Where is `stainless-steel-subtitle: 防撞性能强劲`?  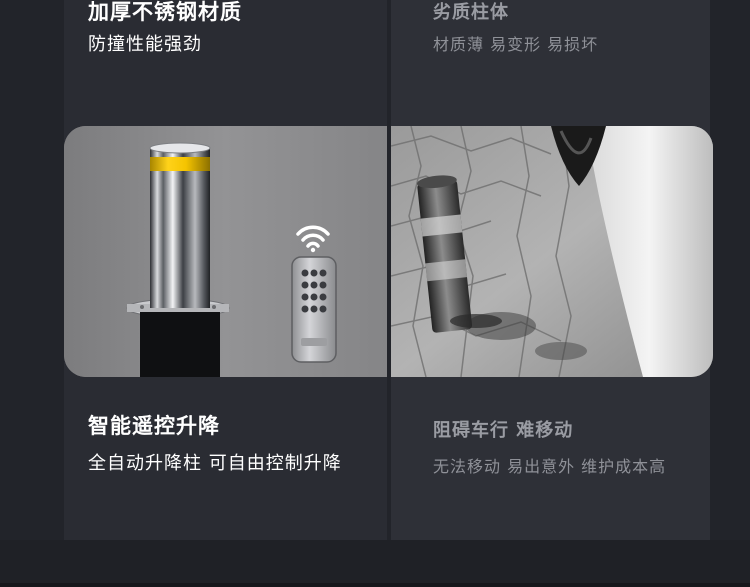
stainless-steel-subtitle: 防撞性能强劲 is located at coordinates (145, 44).